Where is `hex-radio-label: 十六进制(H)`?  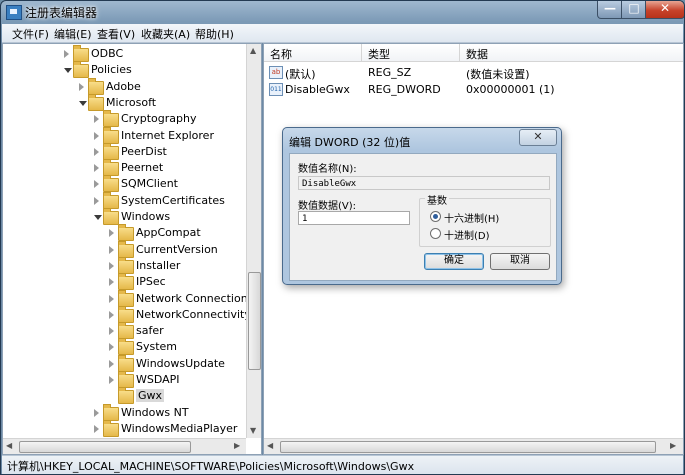
hex-radio-label: 十六进制(H) is located at coordinates (471, 217).